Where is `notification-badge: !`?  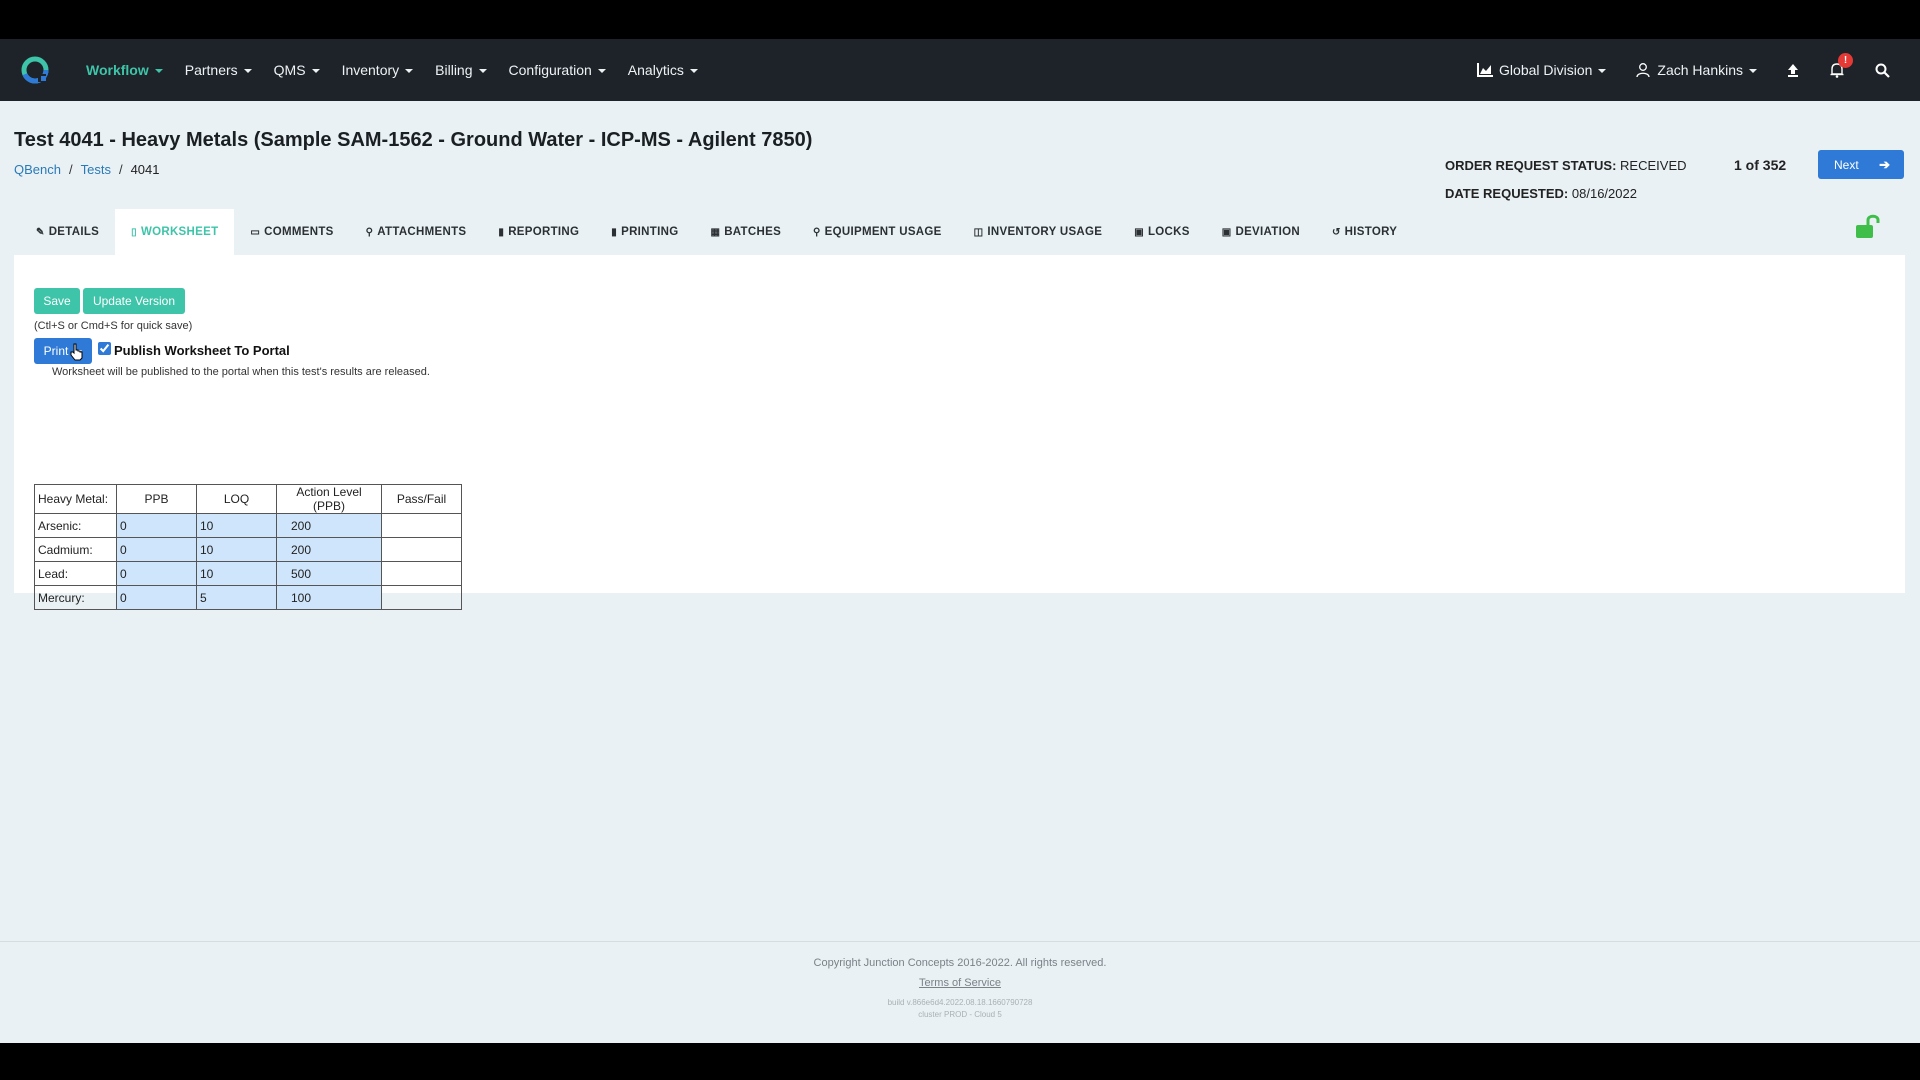
notification-badge: ! is located at coordinates (1845, 60).